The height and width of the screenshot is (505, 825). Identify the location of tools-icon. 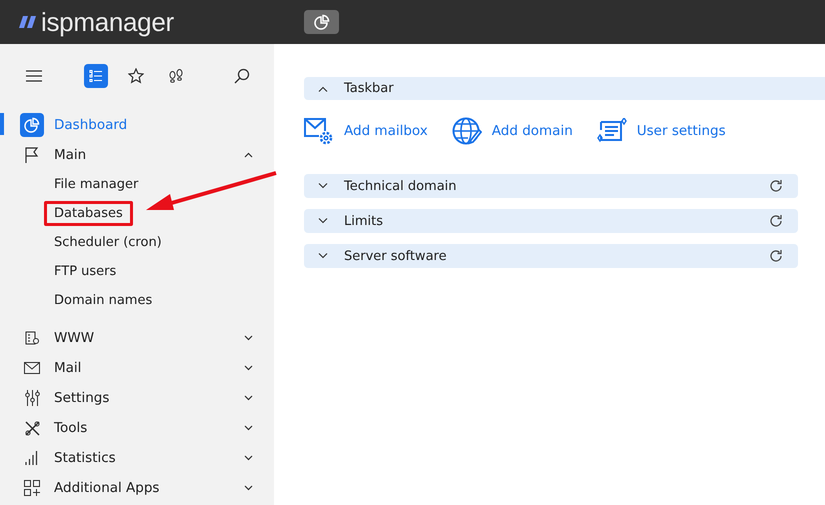
(32, 428).